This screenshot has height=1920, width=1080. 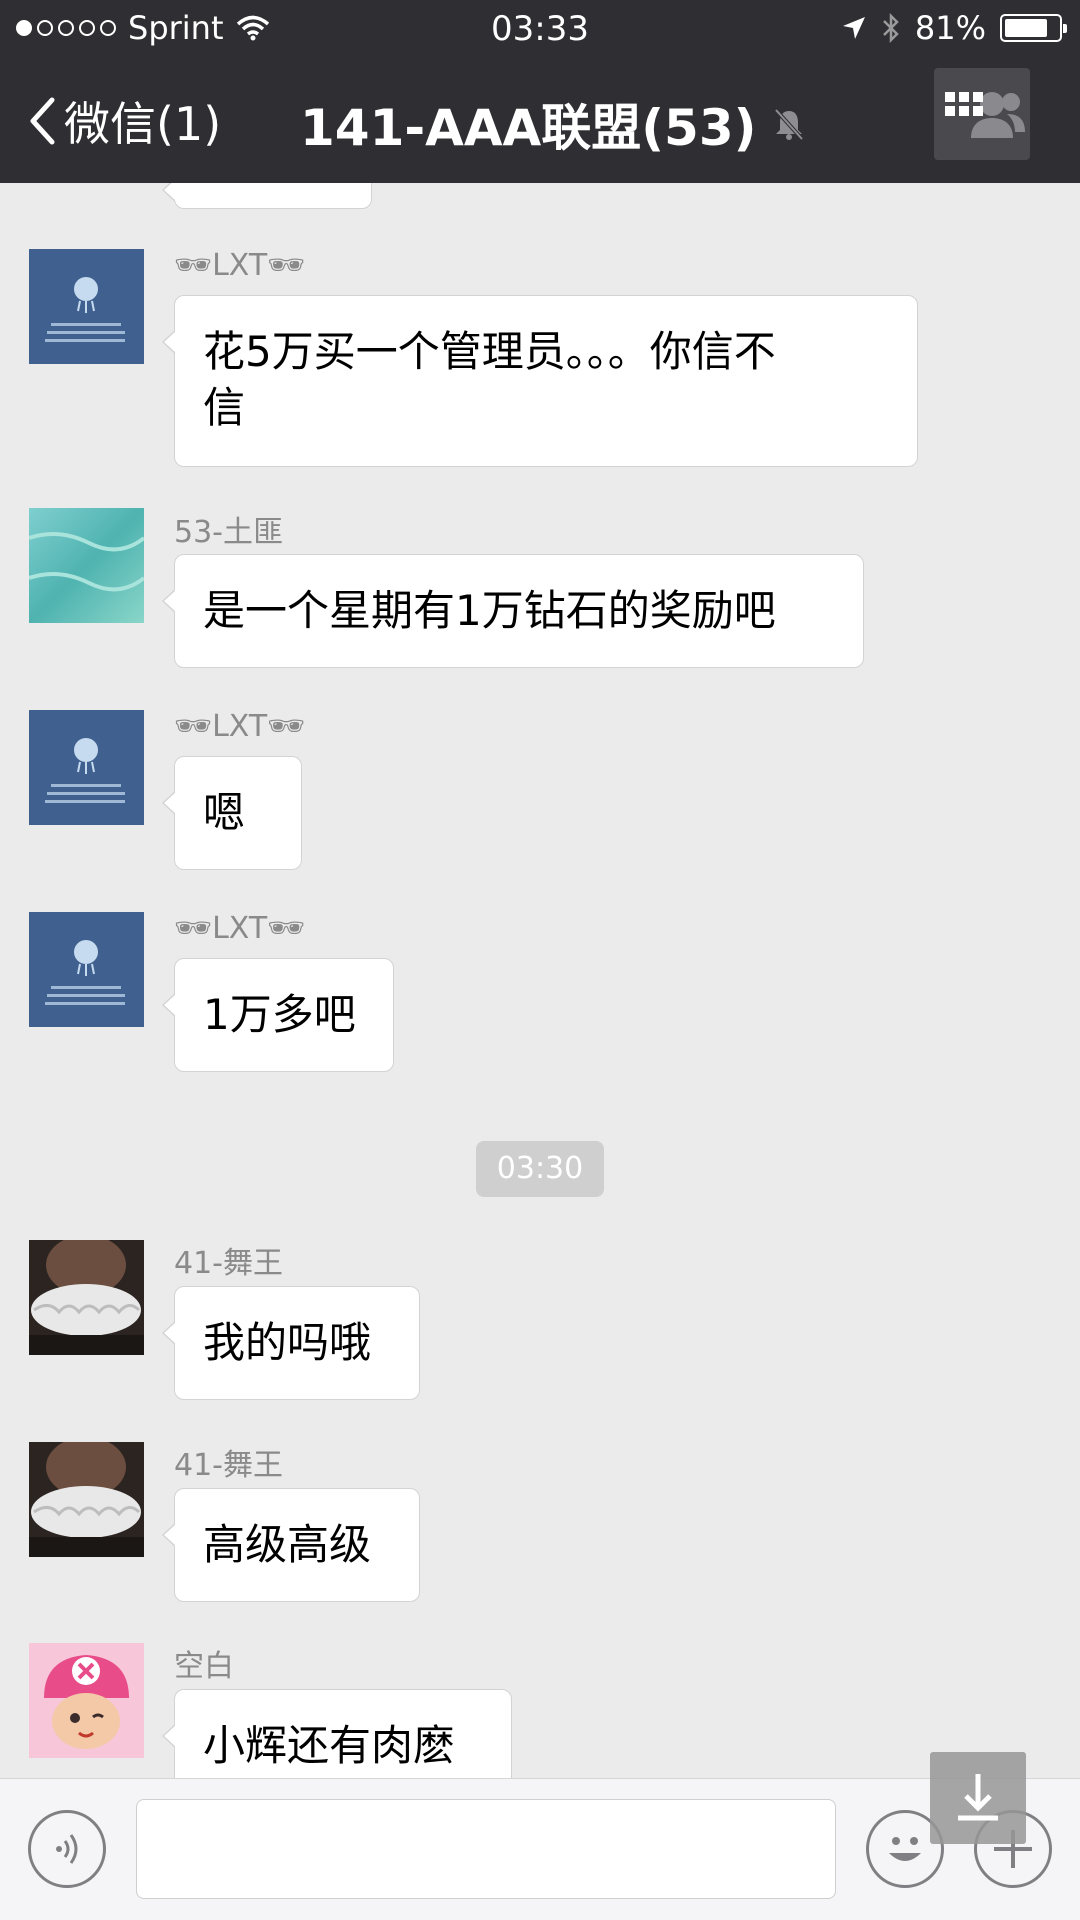 I want to click on chevron-left-icon, so click(x=42, y=121).